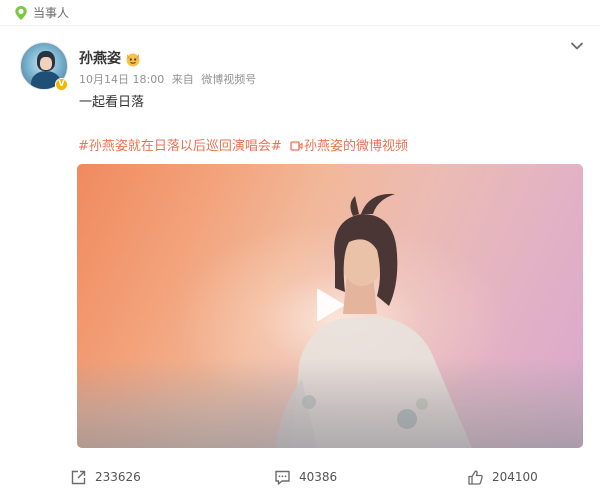 Image resolution: width=600 pixels, height=496 pixels. What do you see at coordinates (100, 59) in the screenshot?
I see `username: 孙燕姿` at bounding box center [100, 59].